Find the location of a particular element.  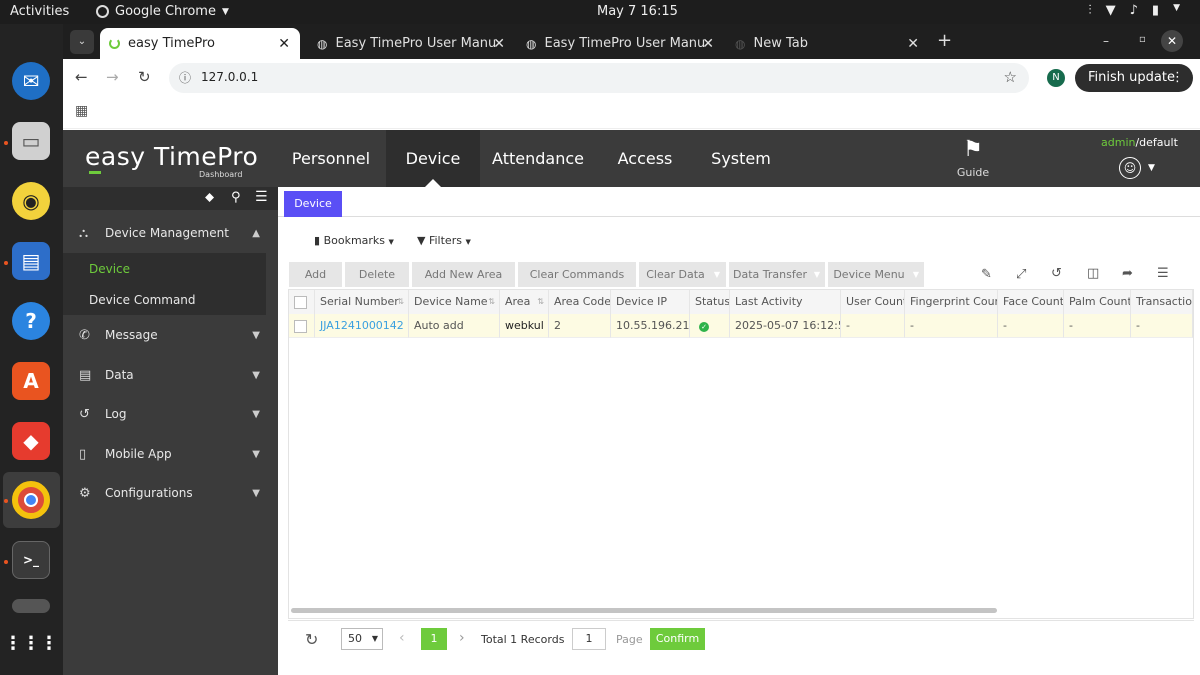

tab-user-manual-1: ◍ Easy TimePro User Manu ✕ is located at coordinates (413, 43).